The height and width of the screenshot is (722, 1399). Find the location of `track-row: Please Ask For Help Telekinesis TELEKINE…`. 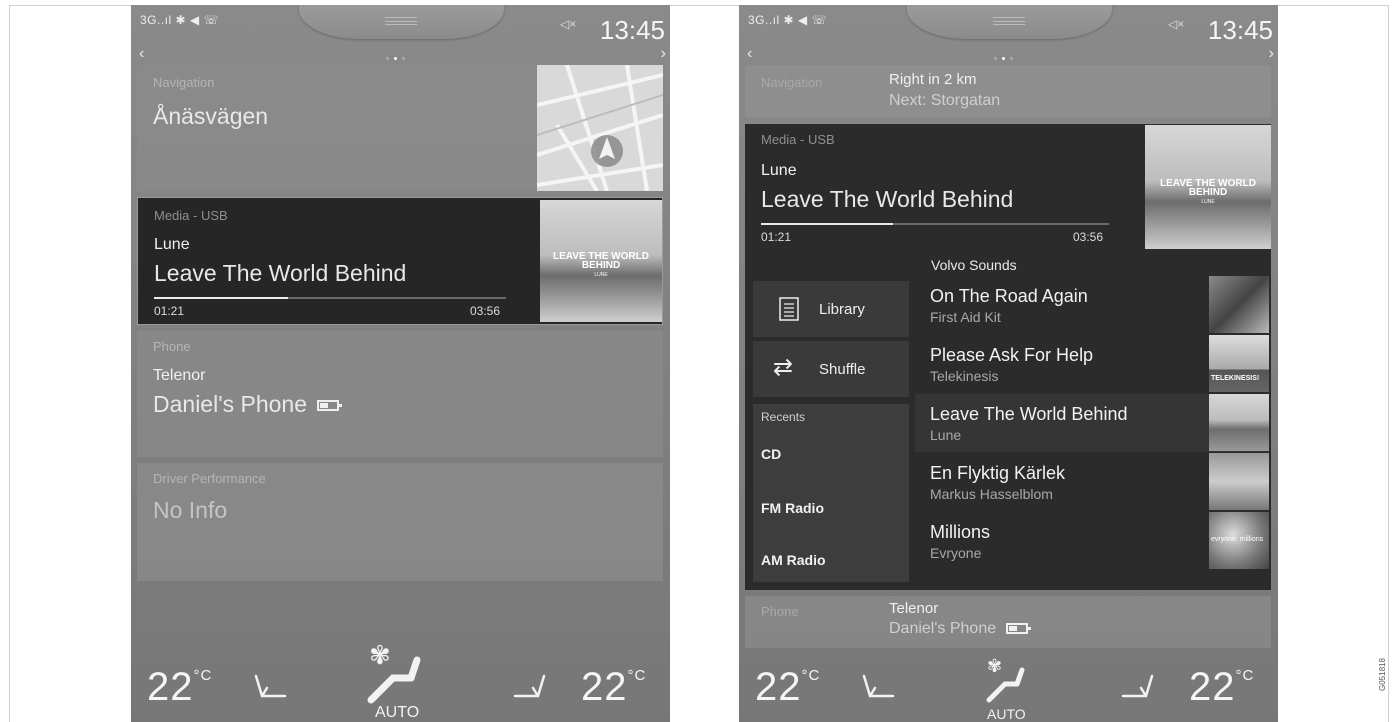

track-row: Please Ask For Help Telekinesis TELEKINE… is located at coordinates (1092, 364).